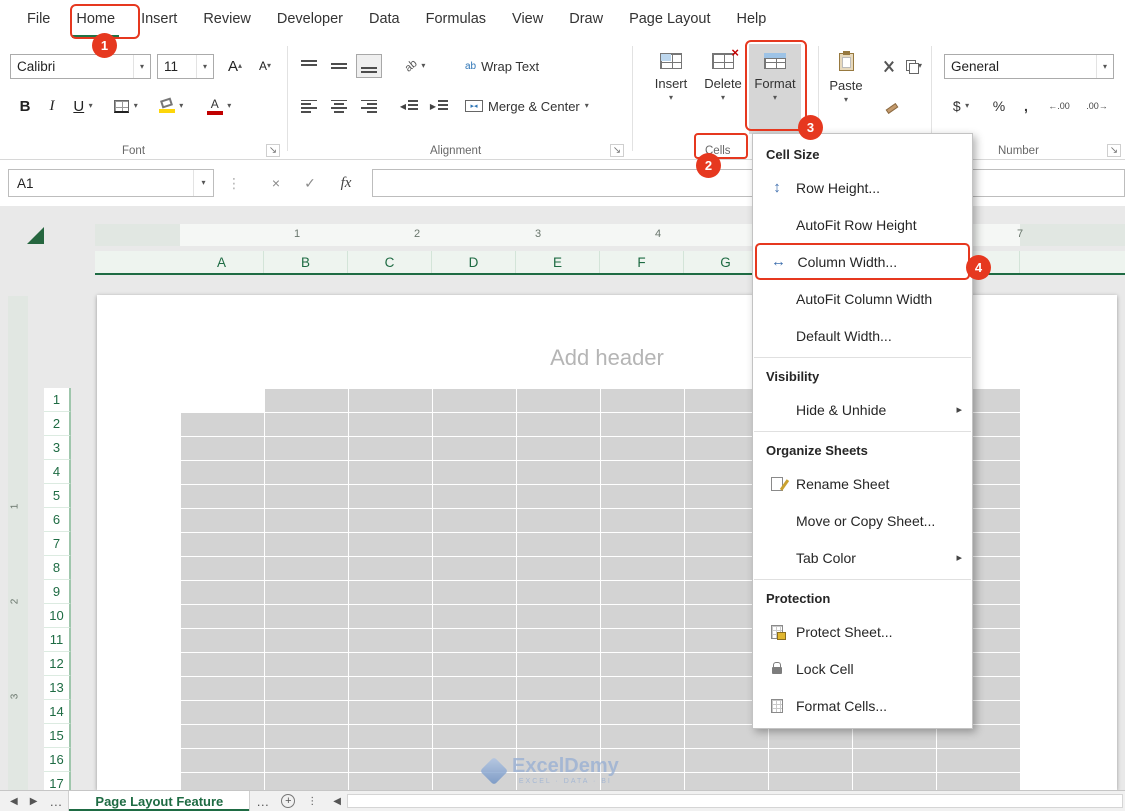 The height and width of the screenshot is (811, 1125). I want to click on top-align-button, so click(309, 66).